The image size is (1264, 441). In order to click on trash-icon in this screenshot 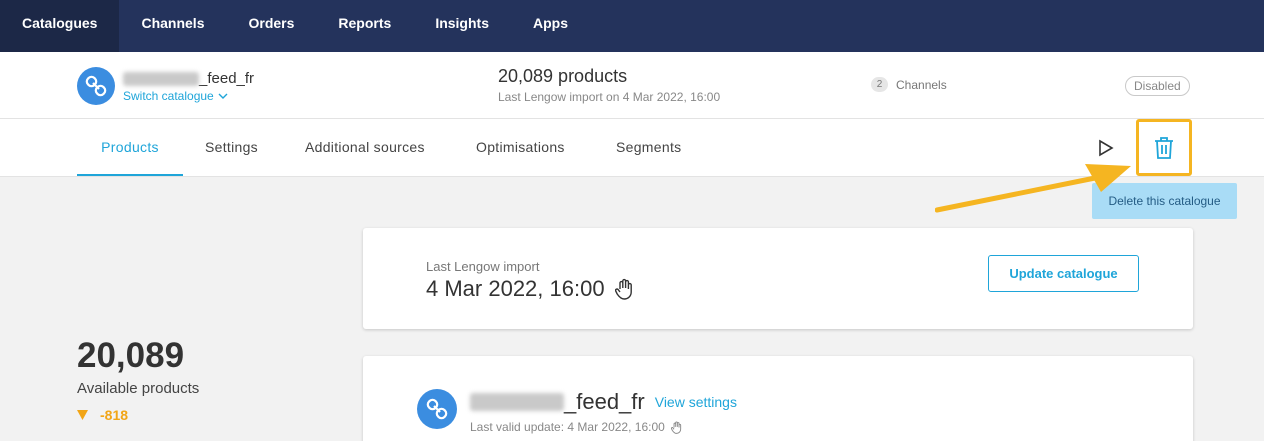, I will do `click(1164, 148)`.